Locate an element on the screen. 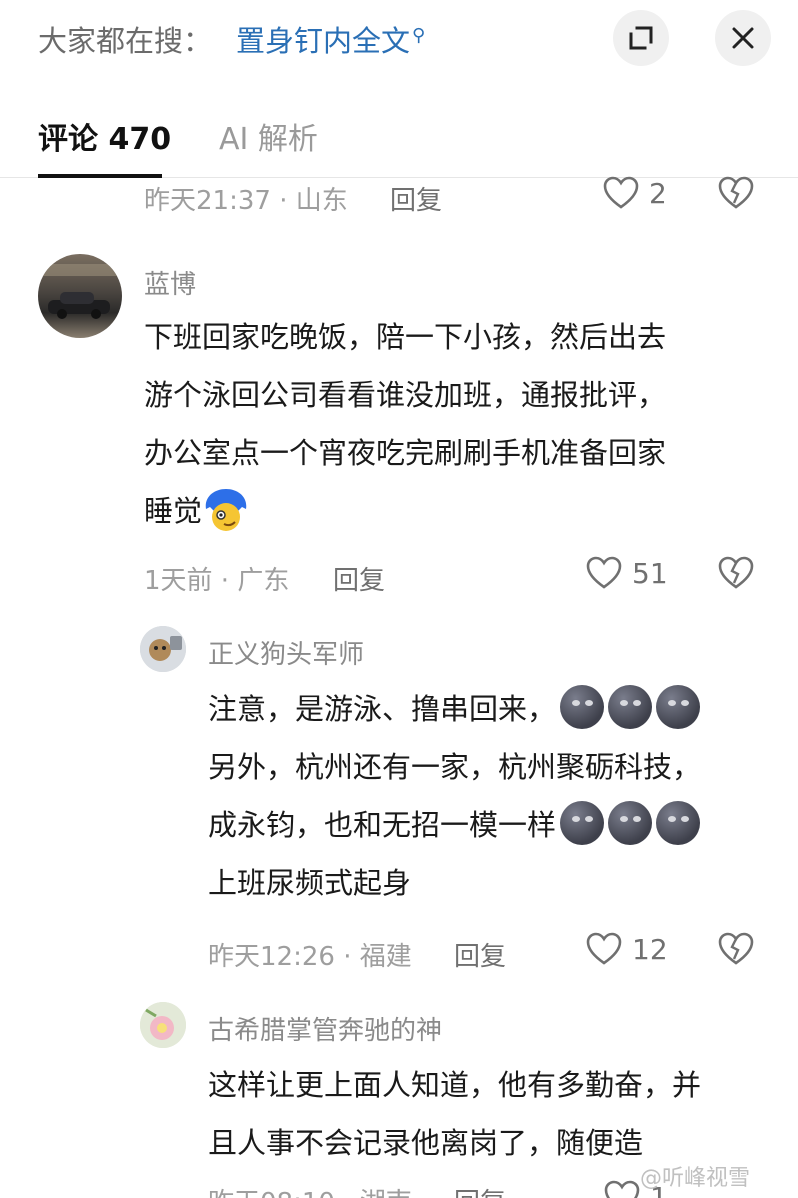 The image size is (798, 1198). close-icon is located at coordinates (743, 38).